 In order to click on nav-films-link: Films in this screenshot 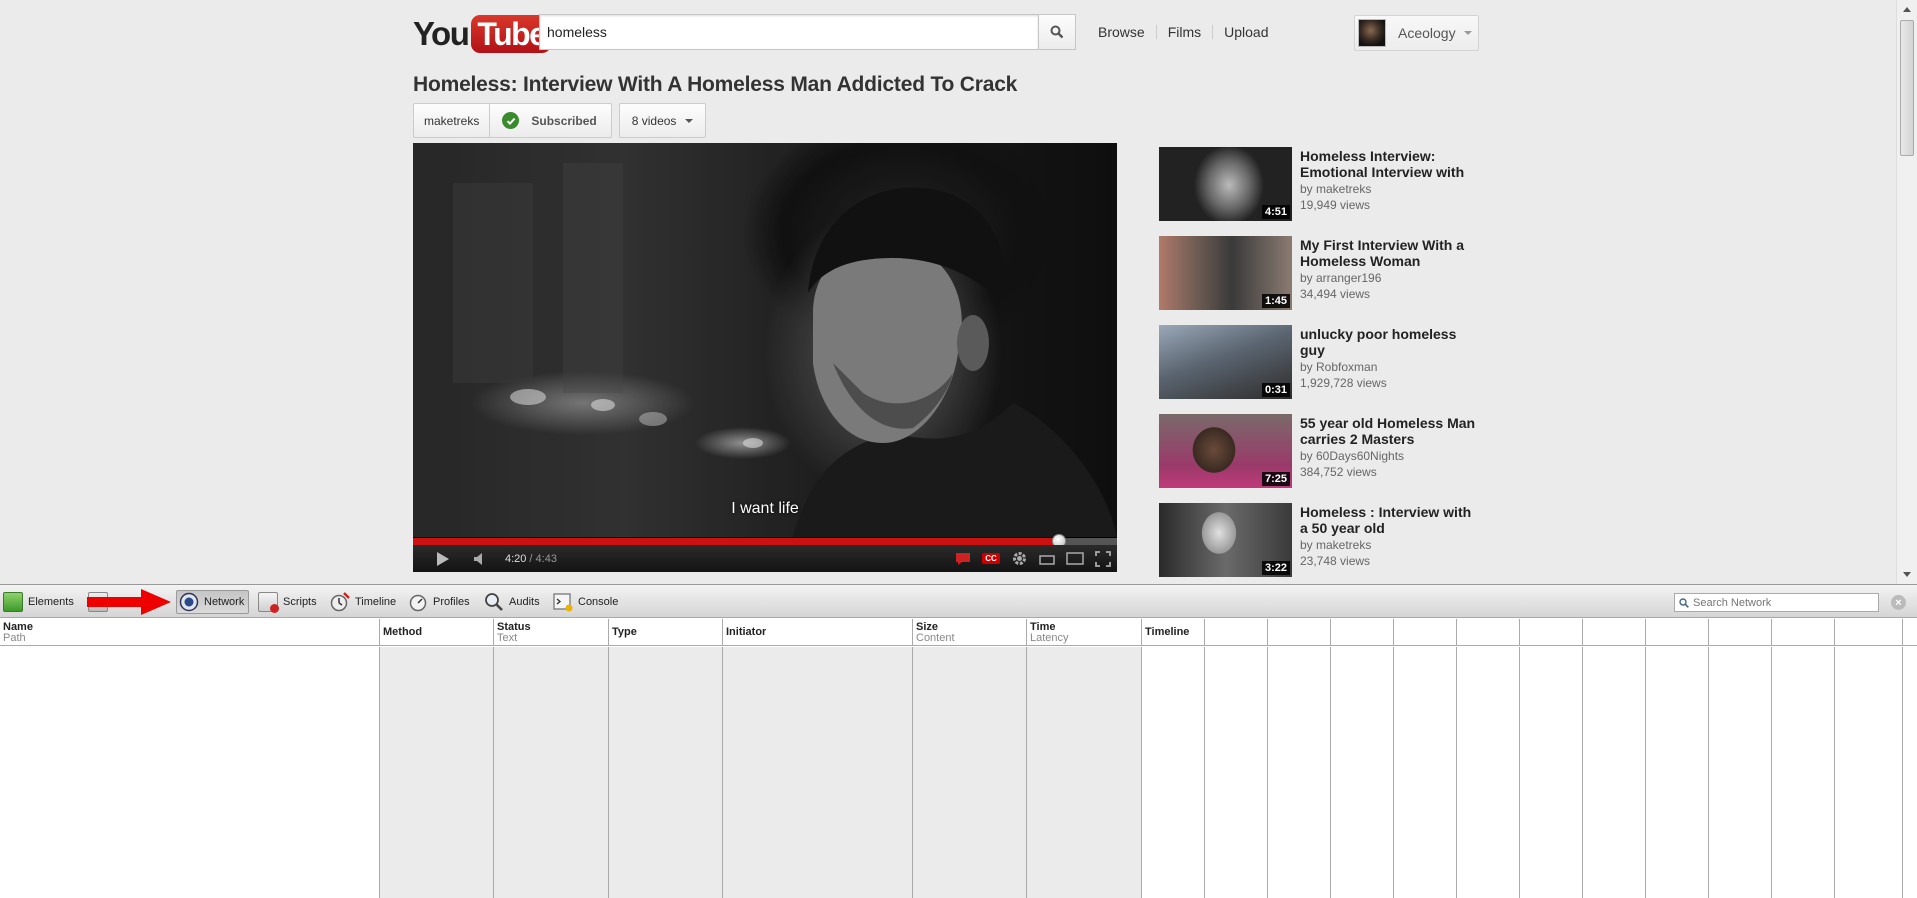, I will do `click(1184, 32)`.